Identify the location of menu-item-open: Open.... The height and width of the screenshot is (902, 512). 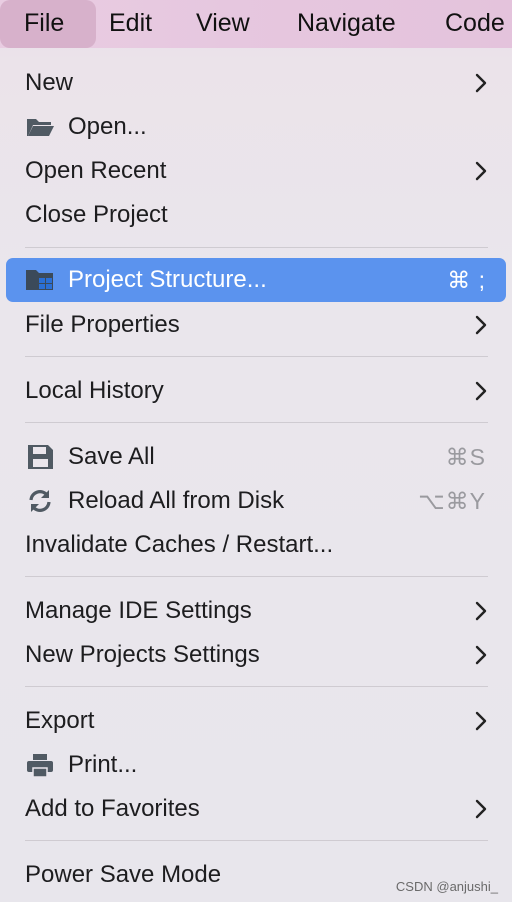
(256, 127).